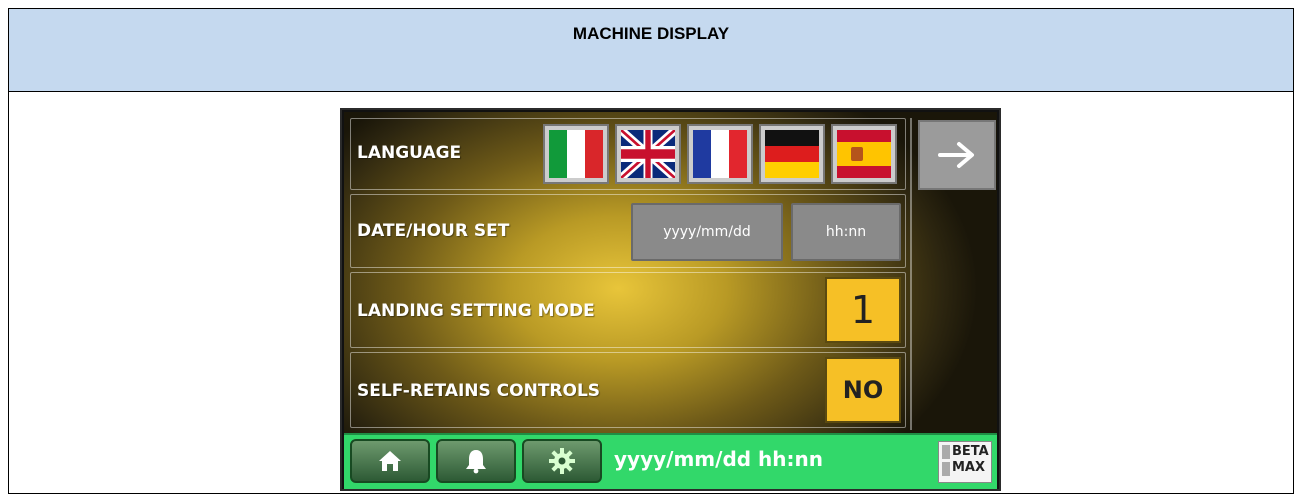 The height and width of the screenshot is (498, 1302). Describe the element at coordinates (864, 154) in the screenshot. I see `spanish-flag-icon` at that location.